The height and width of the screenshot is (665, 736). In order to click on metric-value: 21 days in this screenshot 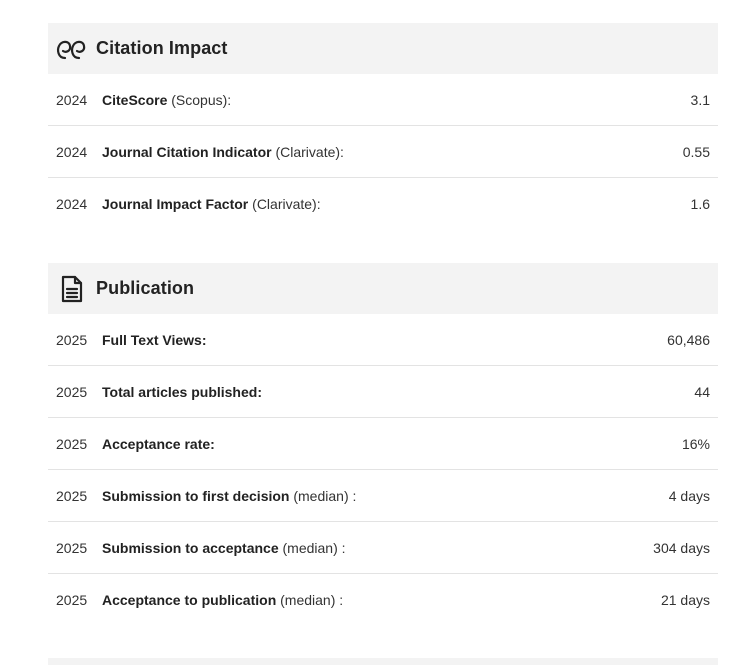, I will do `click(685, 600)`.